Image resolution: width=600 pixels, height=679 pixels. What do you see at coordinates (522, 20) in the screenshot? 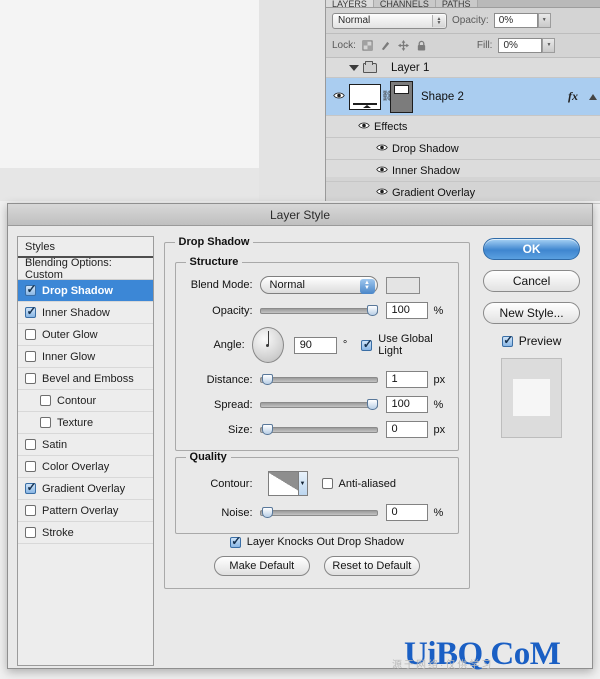
I see `layer-opacity-field: 0% ▼` at bounding box center [522, 20].